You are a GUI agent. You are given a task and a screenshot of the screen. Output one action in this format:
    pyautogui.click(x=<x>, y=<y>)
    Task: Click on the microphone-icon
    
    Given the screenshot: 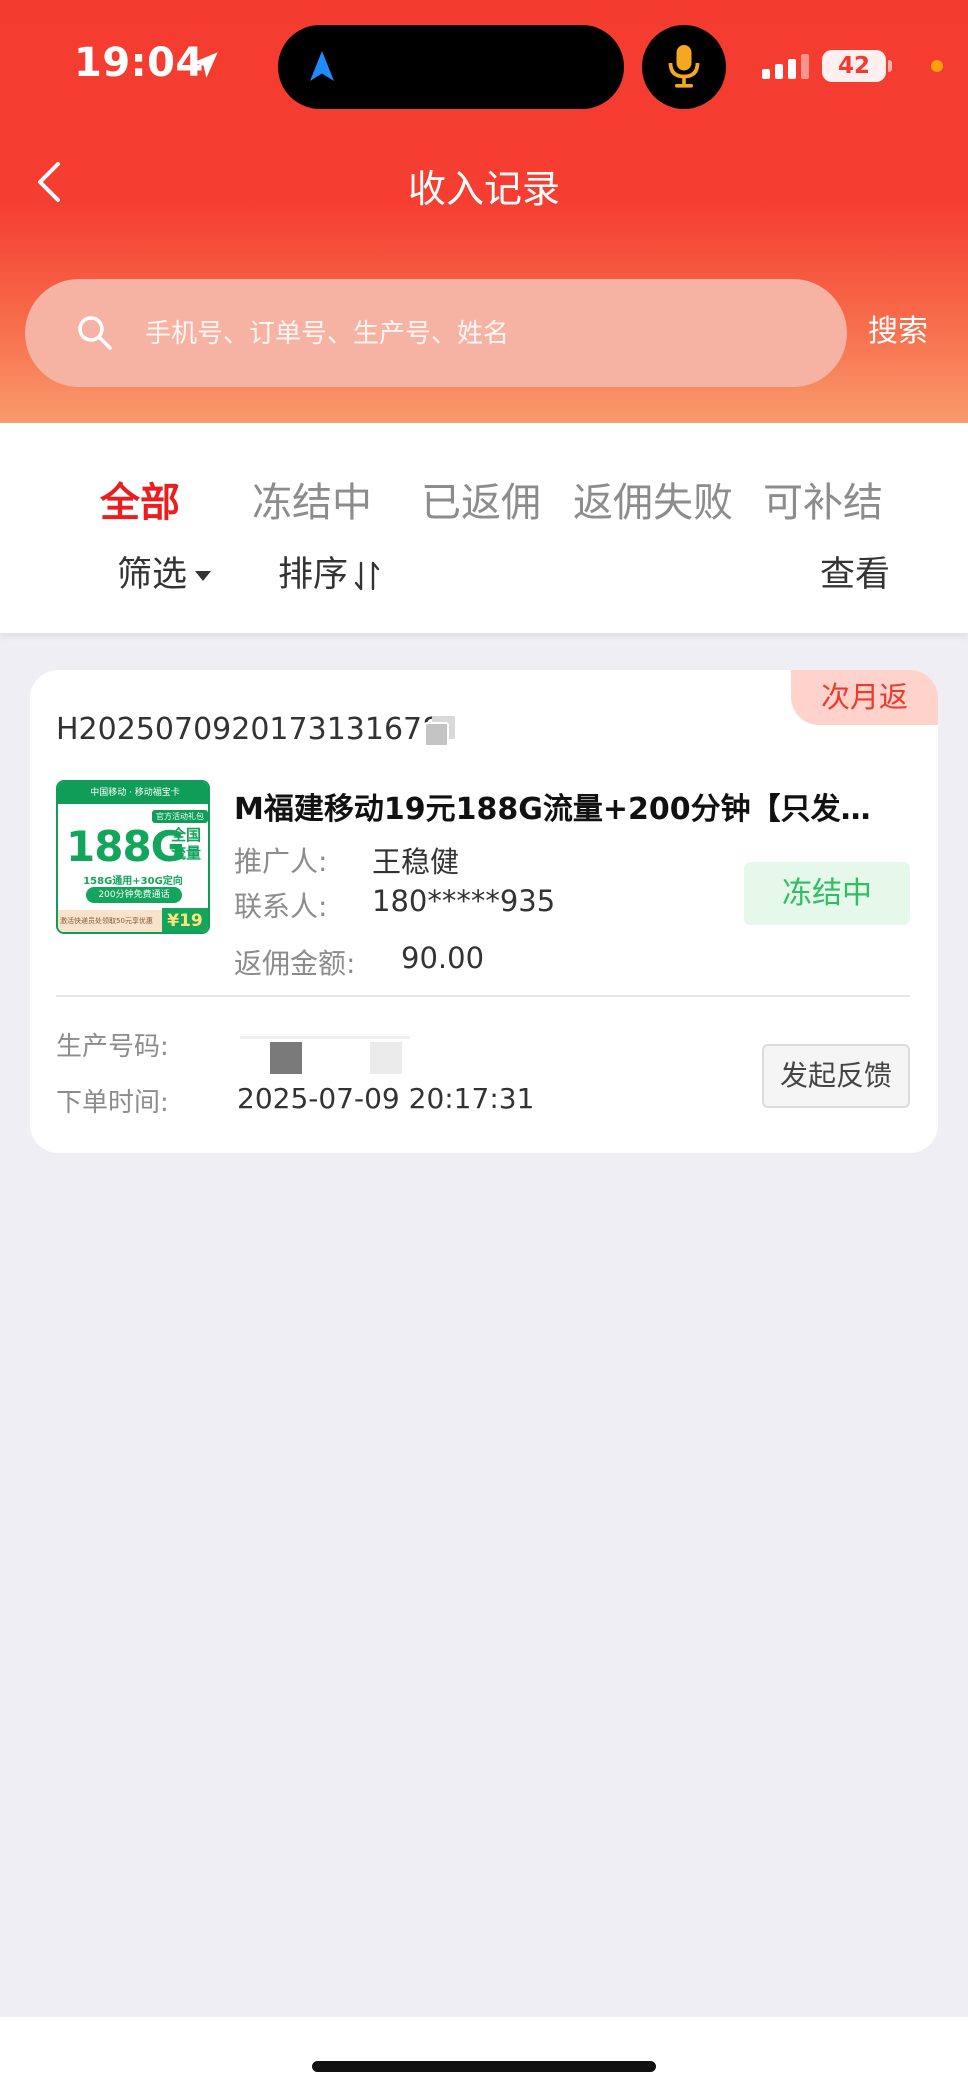 What is the action you would take?
    pyautogui.click(x=684, y=66)
    